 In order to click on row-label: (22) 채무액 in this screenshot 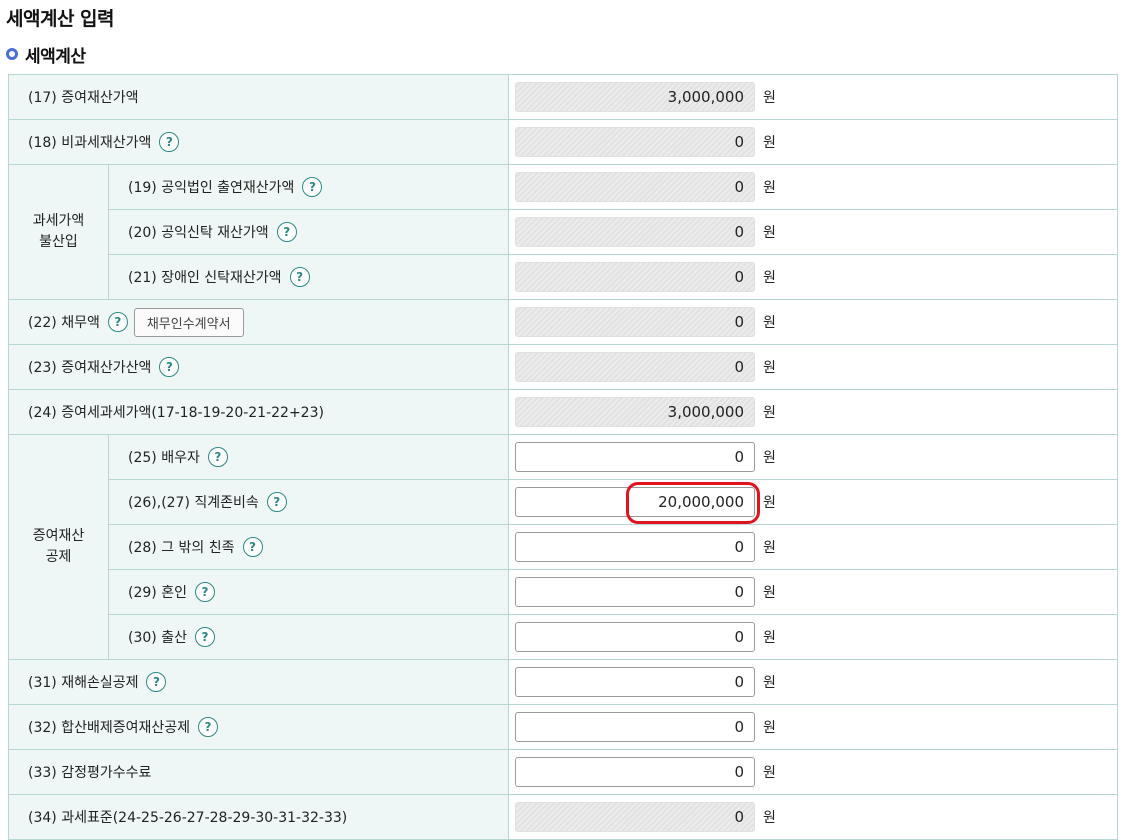, I will do `click(64, 323)`.